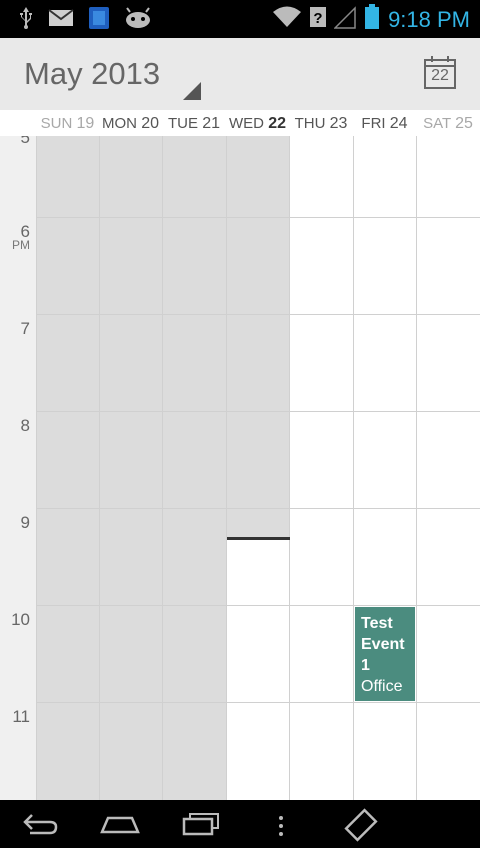 Image resolution: width=480 pixels, height=848 pixels. What do you see at coordinates (377, 623) in the screenshot?
I see `event-title-line: Test` at bounding box center [377, 623].